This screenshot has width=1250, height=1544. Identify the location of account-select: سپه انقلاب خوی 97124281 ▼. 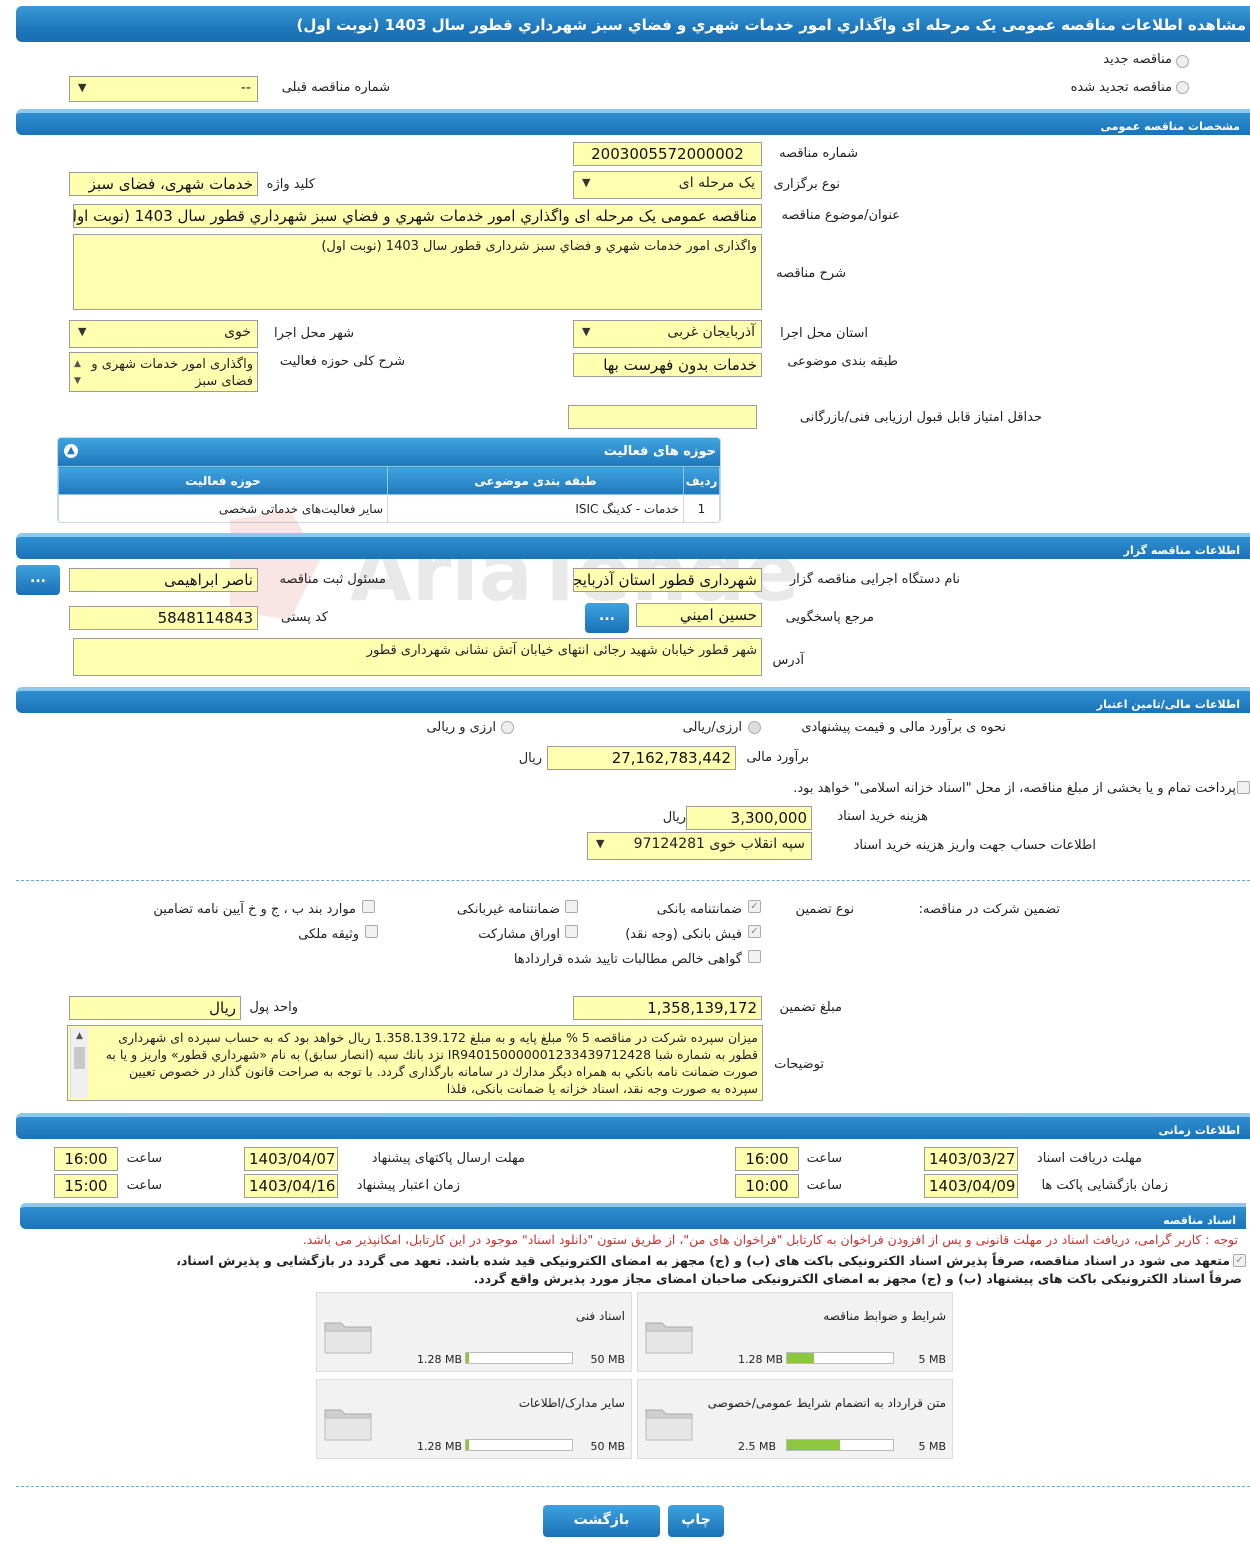
(699, 846).